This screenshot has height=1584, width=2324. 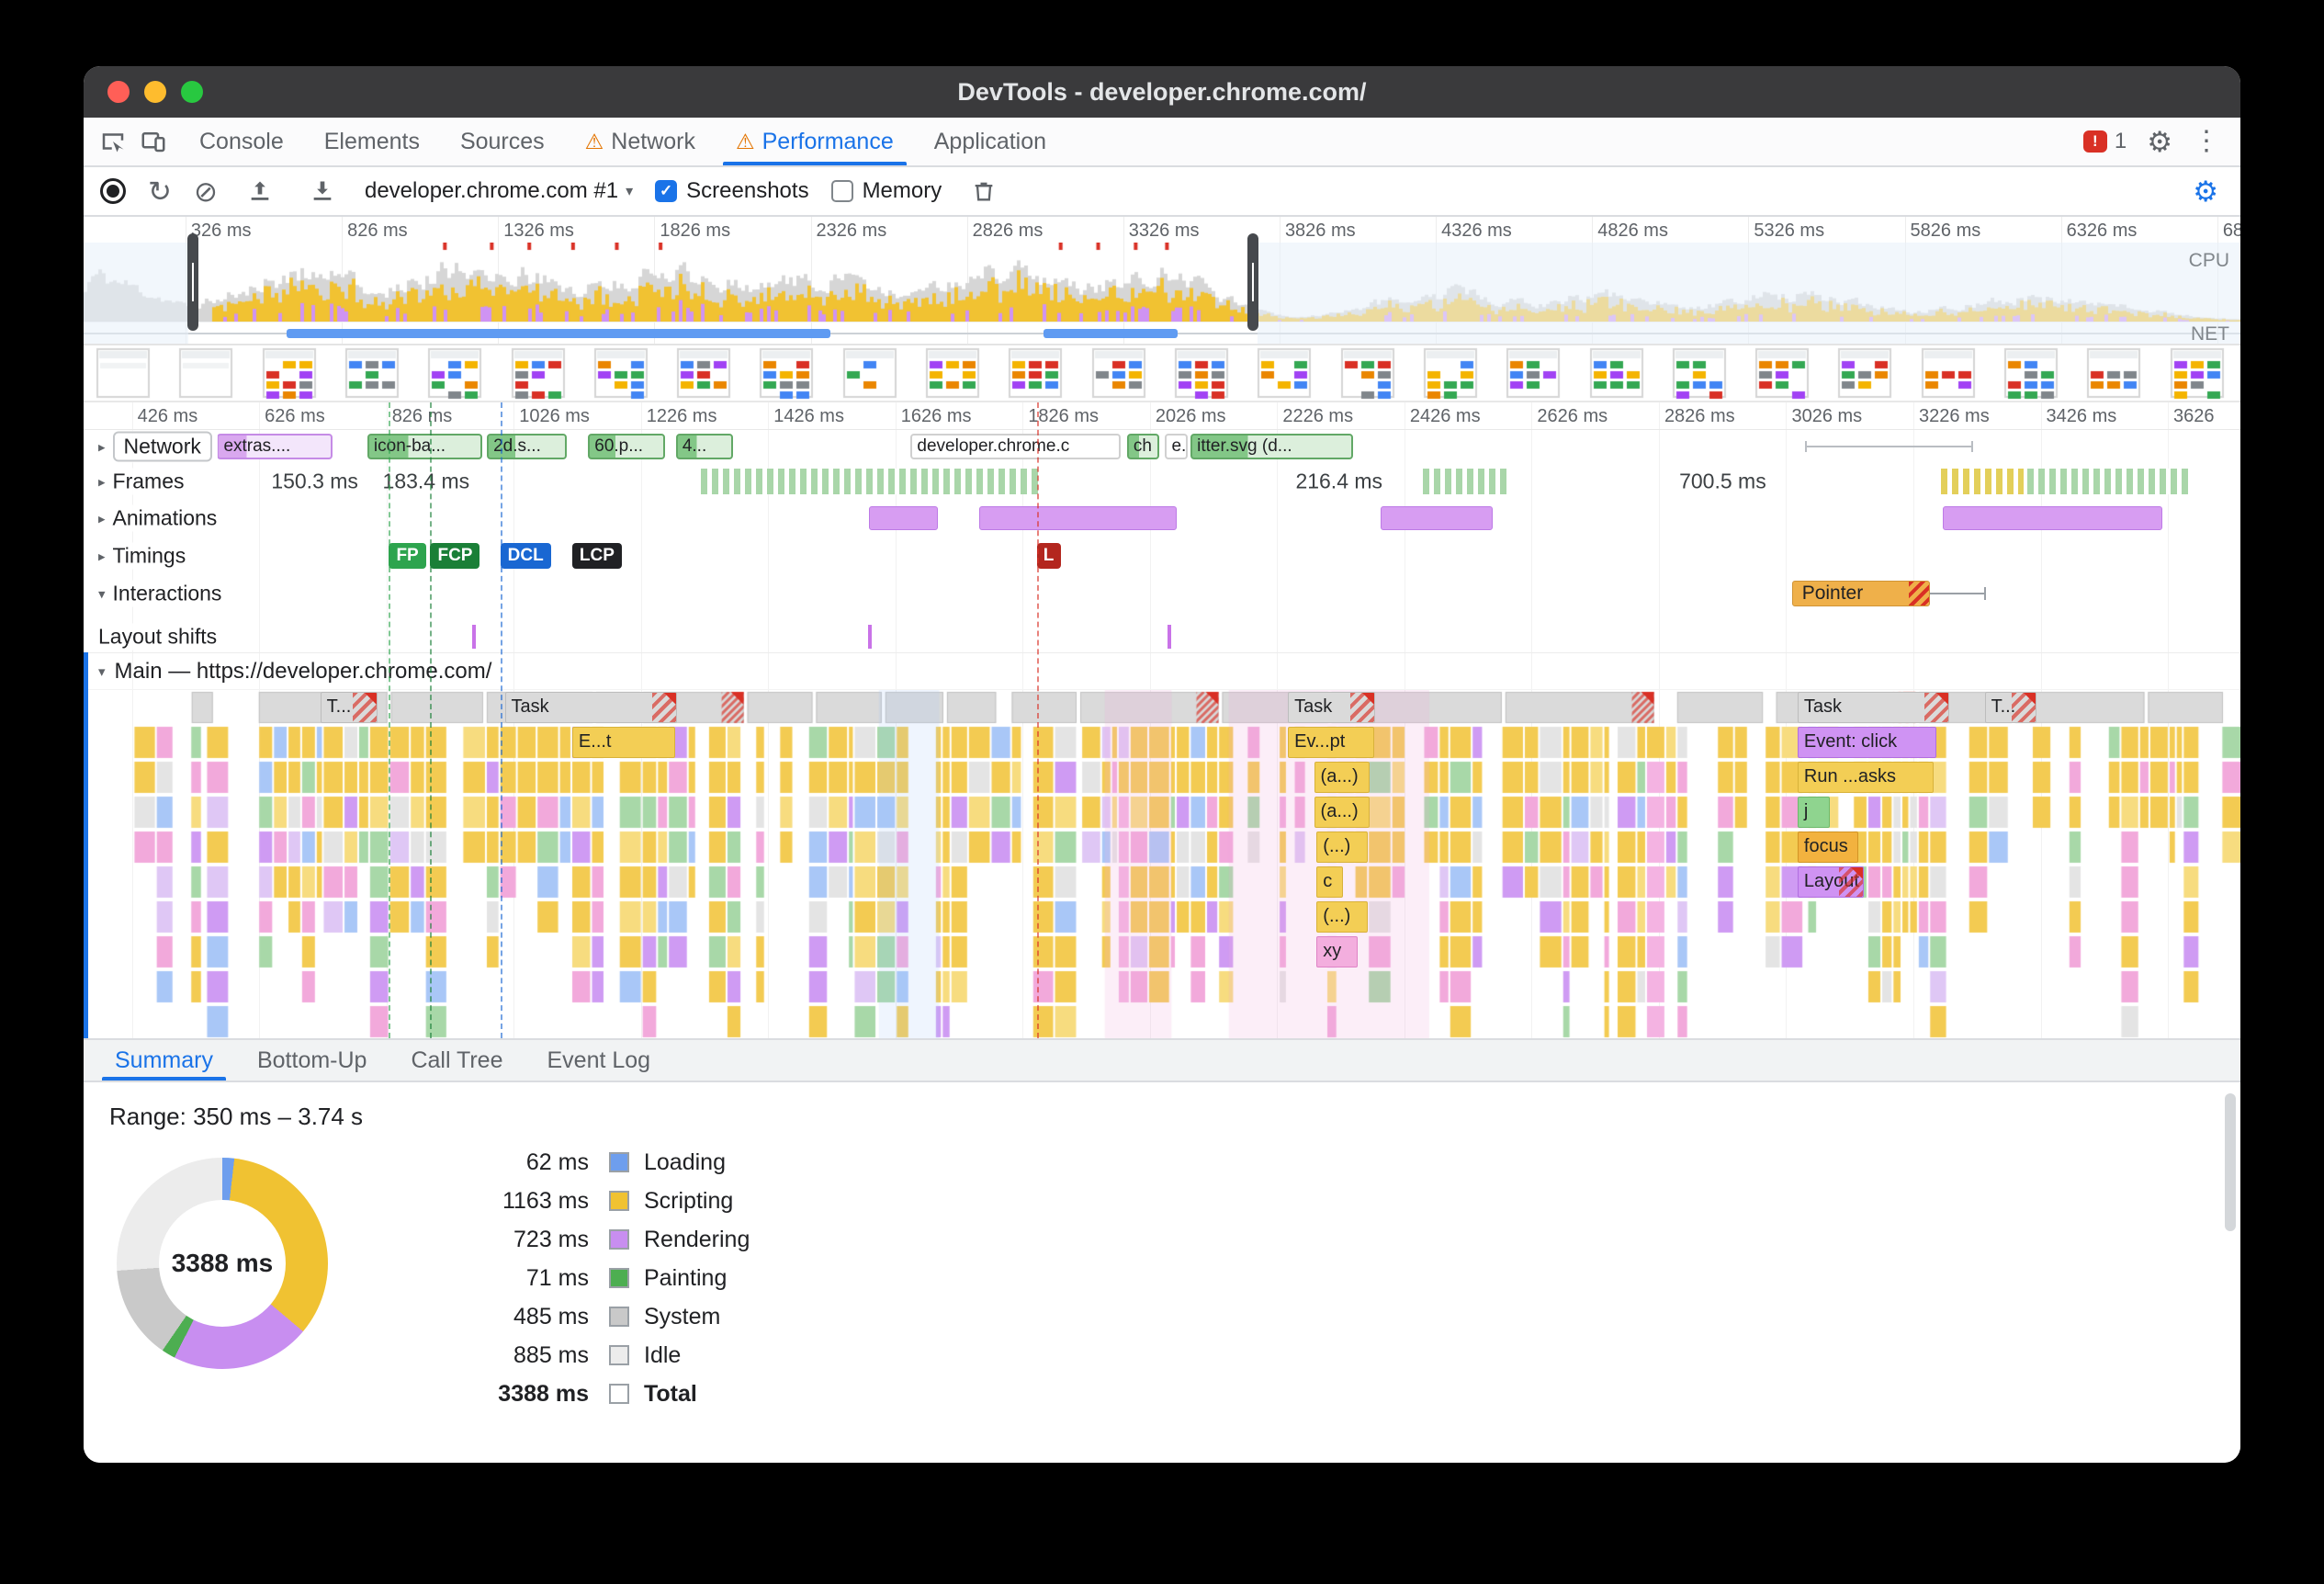 What do you see at coordinates (1015, 447) in the screenshot?
I see `network-request: developer.chrome.c` at bounding box center [1015, 447].